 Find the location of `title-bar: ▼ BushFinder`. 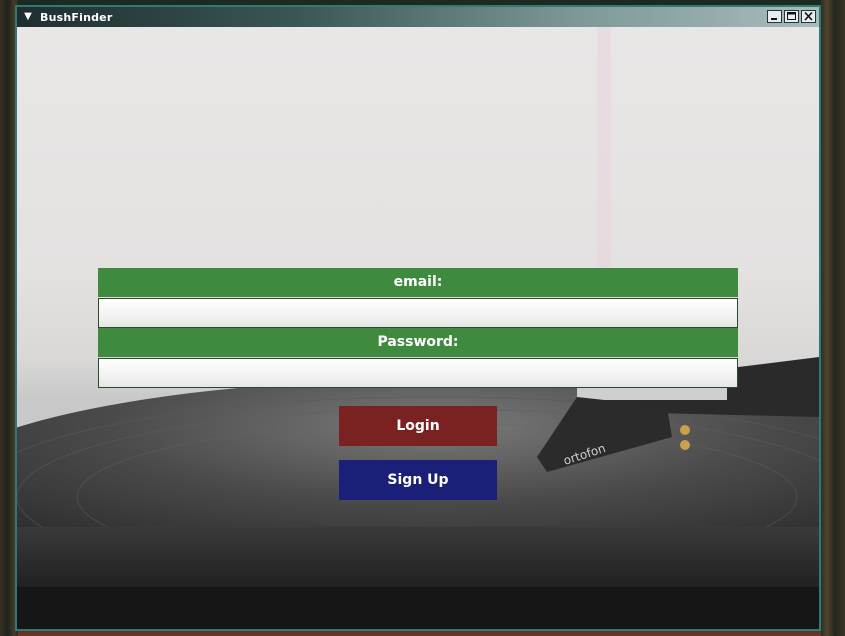

title-bar: ▼ BushFinder is located at coordinates (418, 17).